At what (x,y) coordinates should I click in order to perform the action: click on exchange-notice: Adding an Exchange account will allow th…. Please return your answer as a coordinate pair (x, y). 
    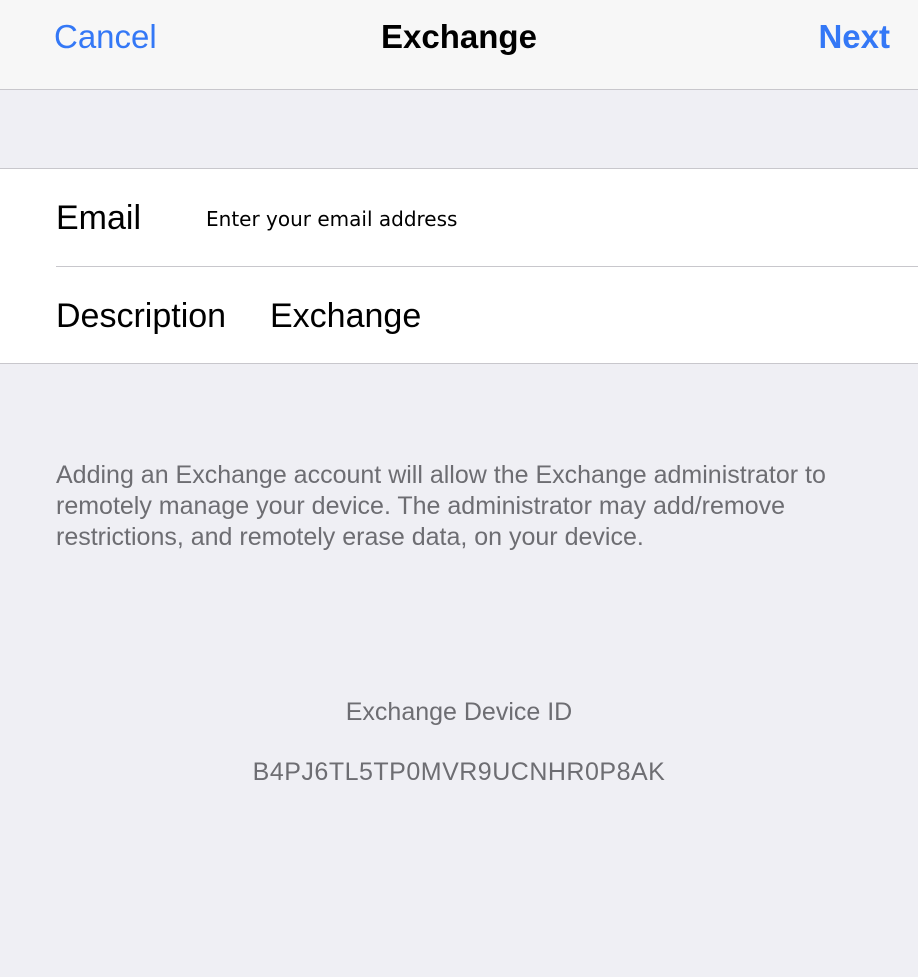
    Looking at the image, I should click on (441, 506).